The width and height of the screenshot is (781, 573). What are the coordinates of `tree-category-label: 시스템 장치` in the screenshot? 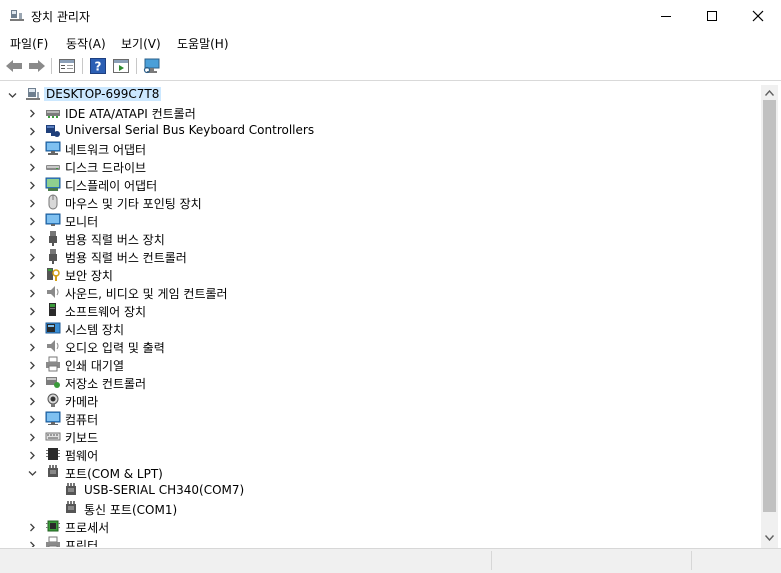 It's located at (95, 330).